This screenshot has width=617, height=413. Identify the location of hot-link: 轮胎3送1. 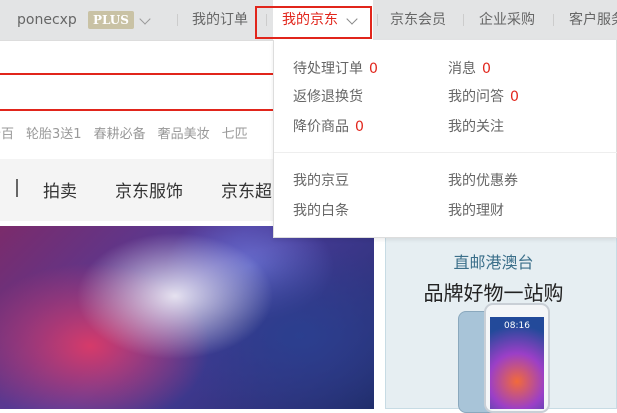
(54, 134).